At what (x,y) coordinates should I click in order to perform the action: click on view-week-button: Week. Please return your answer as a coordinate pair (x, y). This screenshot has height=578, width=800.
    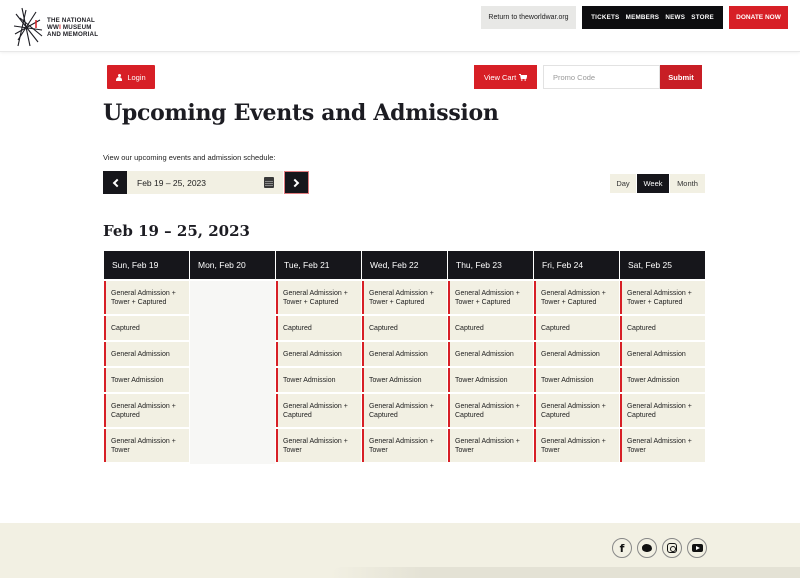
    Looking at the image, I should click on (653, 183).